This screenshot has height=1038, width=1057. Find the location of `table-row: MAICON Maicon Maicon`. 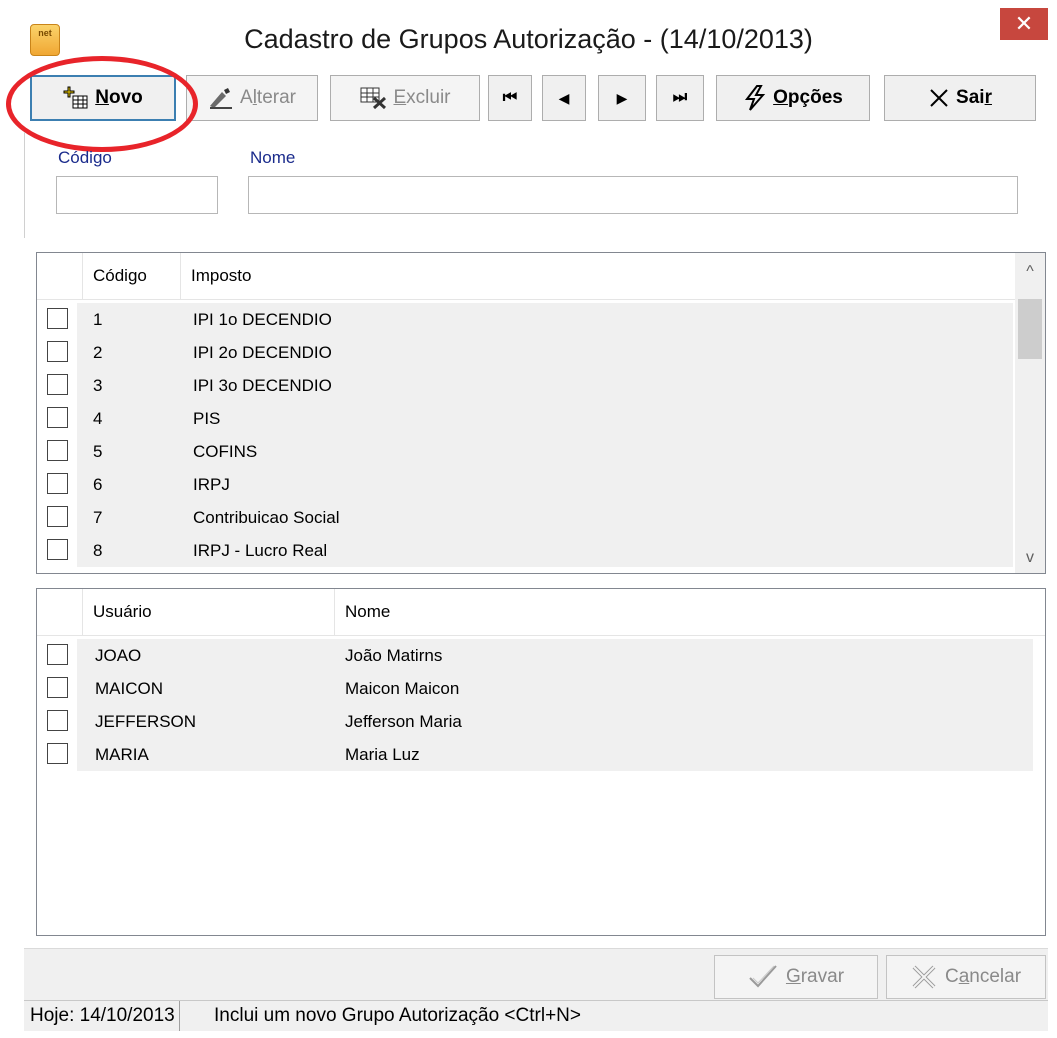

table-row: MAICON Maicon Maicon is located at coordinates (541, 688).